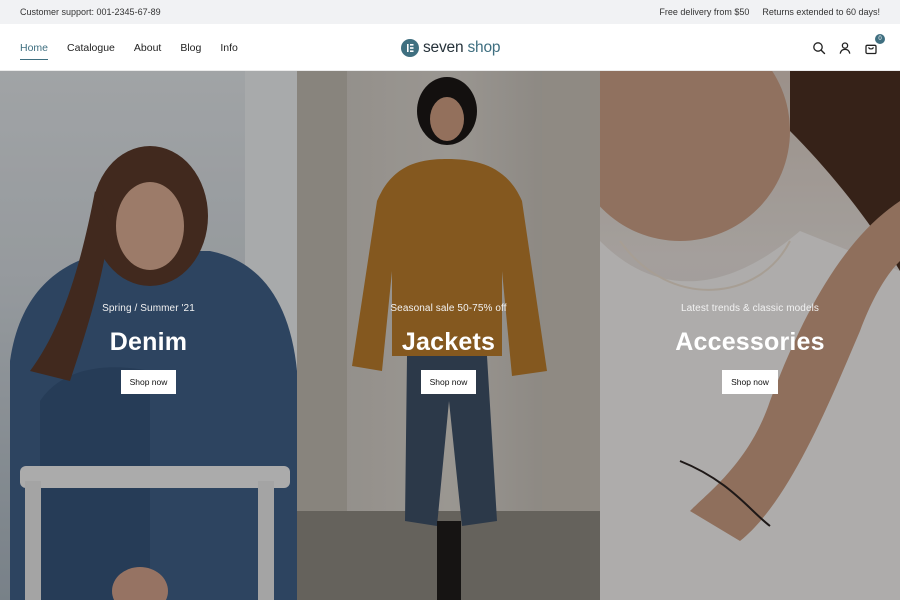  I want to click on nav-item-about: About, so click(147, 48).